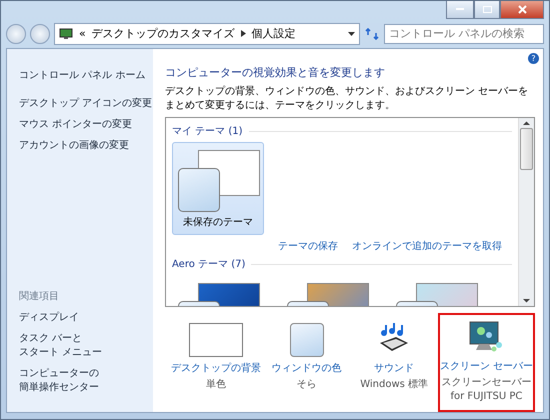  I want to click on scroll-thumb, so click(526, 149).